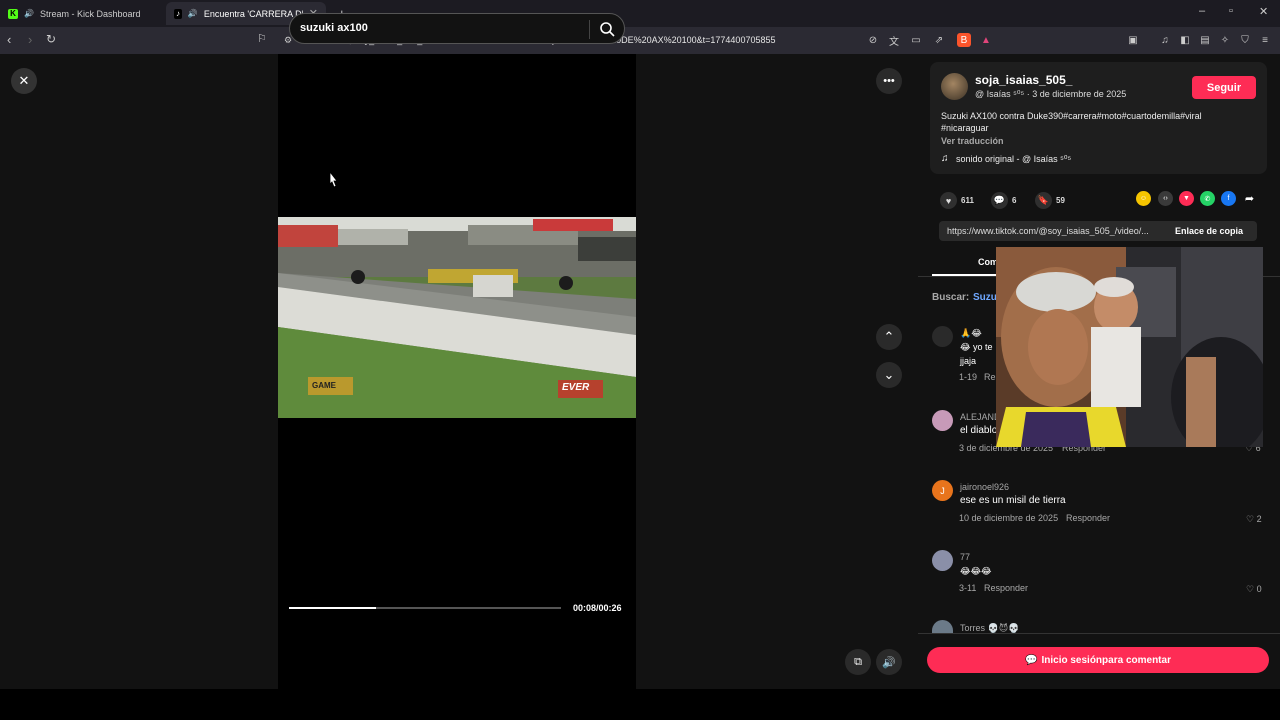  I want to click on close-window-button: ✕, so click(1263, 11).